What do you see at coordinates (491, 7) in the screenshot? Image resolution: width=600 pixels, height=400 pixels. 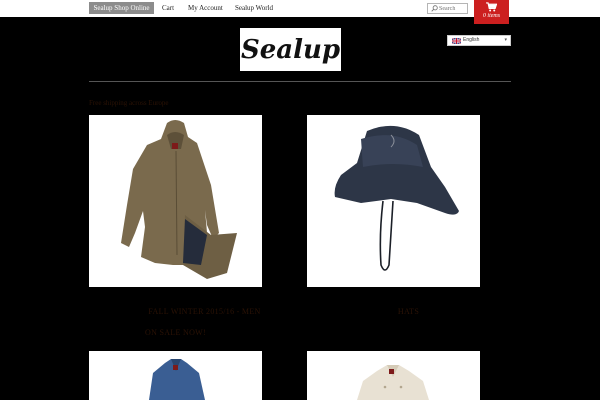 I see `cart-icon` at bounding box center [491, 7].